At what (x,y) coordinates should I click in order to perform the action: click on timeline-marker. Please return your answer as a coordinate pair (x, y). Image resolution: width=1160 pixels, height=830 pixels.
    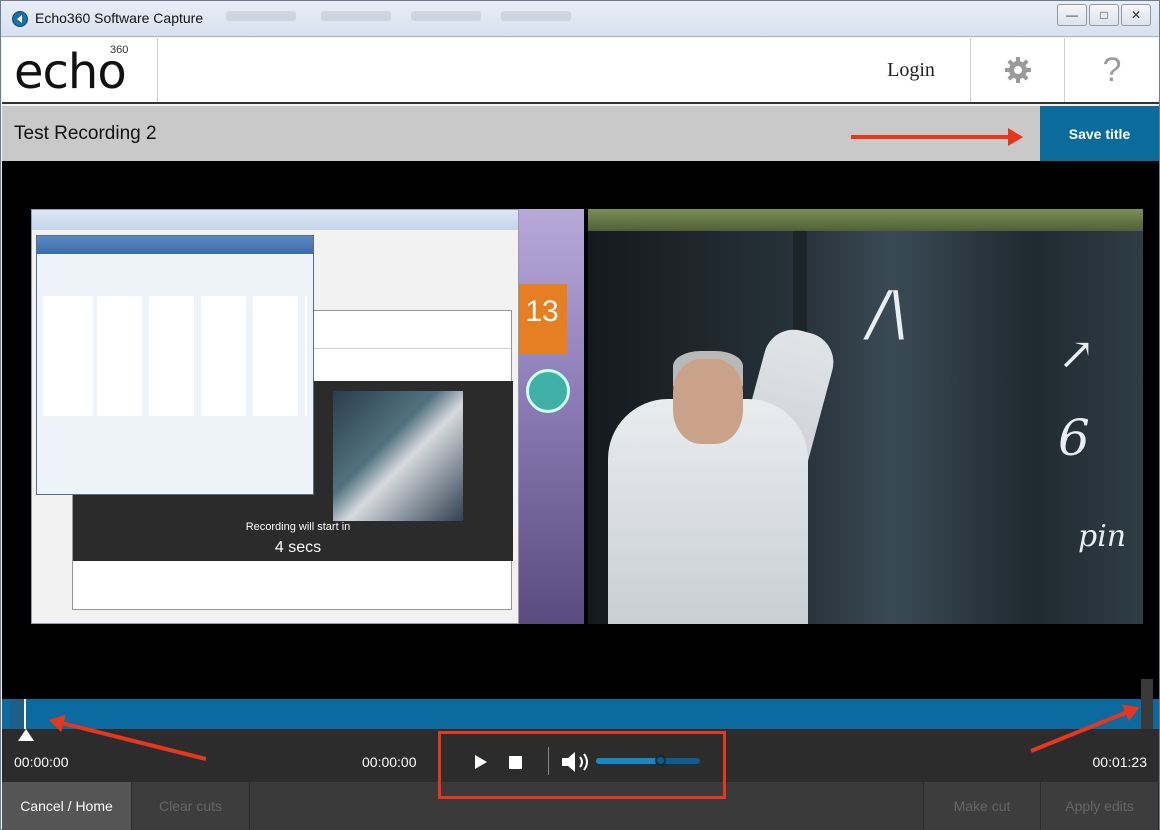
    Looking at the image, I should click on (25, 714).